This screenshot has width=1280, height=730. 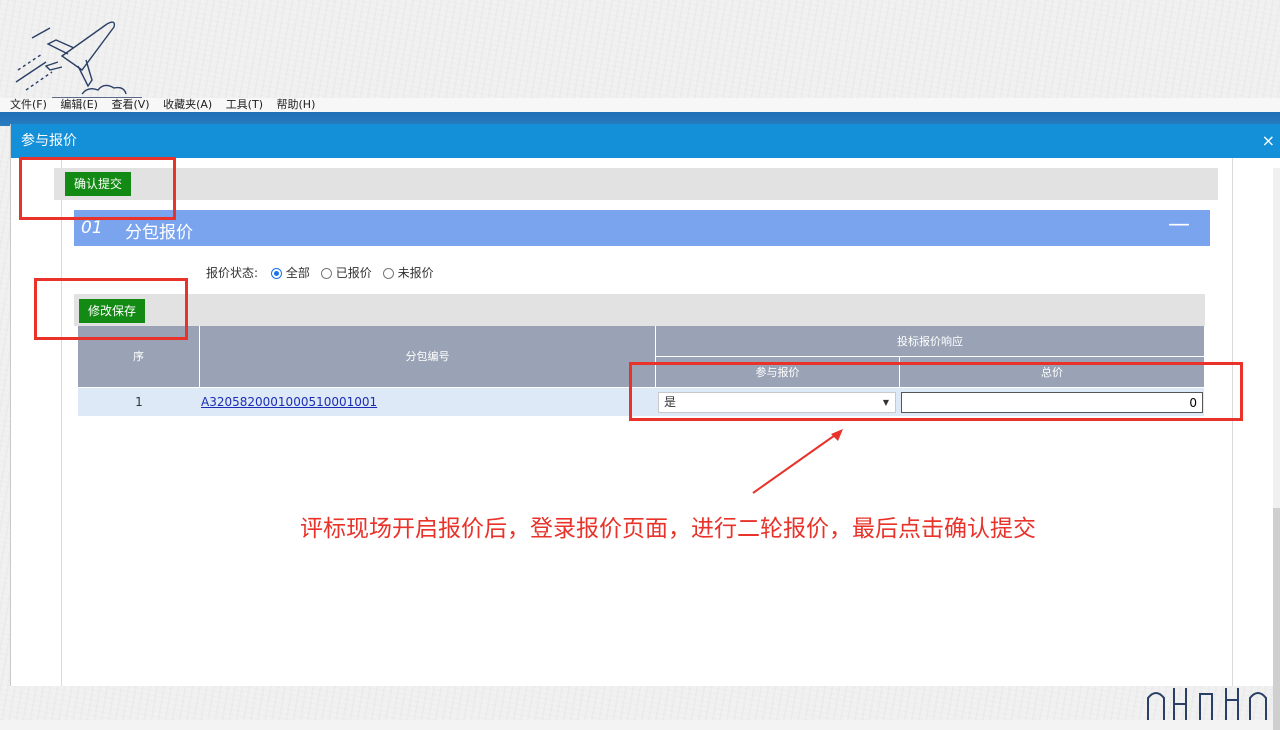 I want to click on menu-view: 查看(V), so click(x=130, y=104).